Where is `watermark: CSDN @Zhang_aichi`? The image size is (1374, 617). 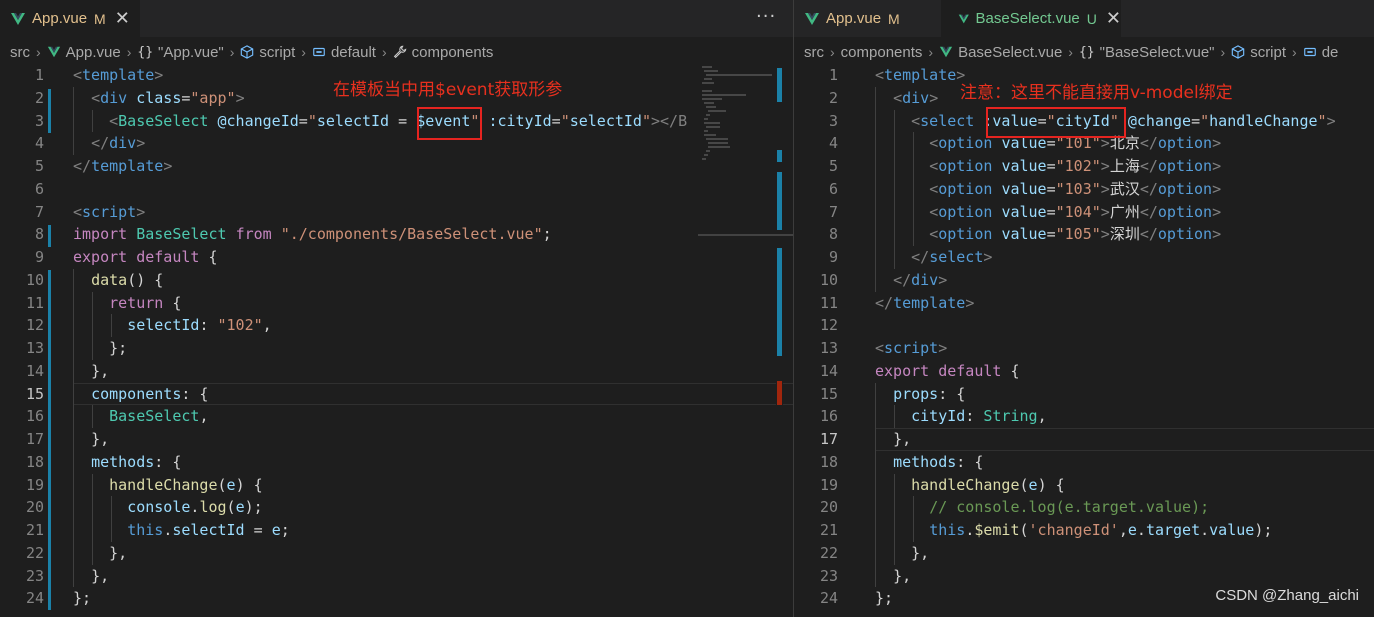 watermark: CSDN @Zhang_aichi is located at coordinates (1287, 595).